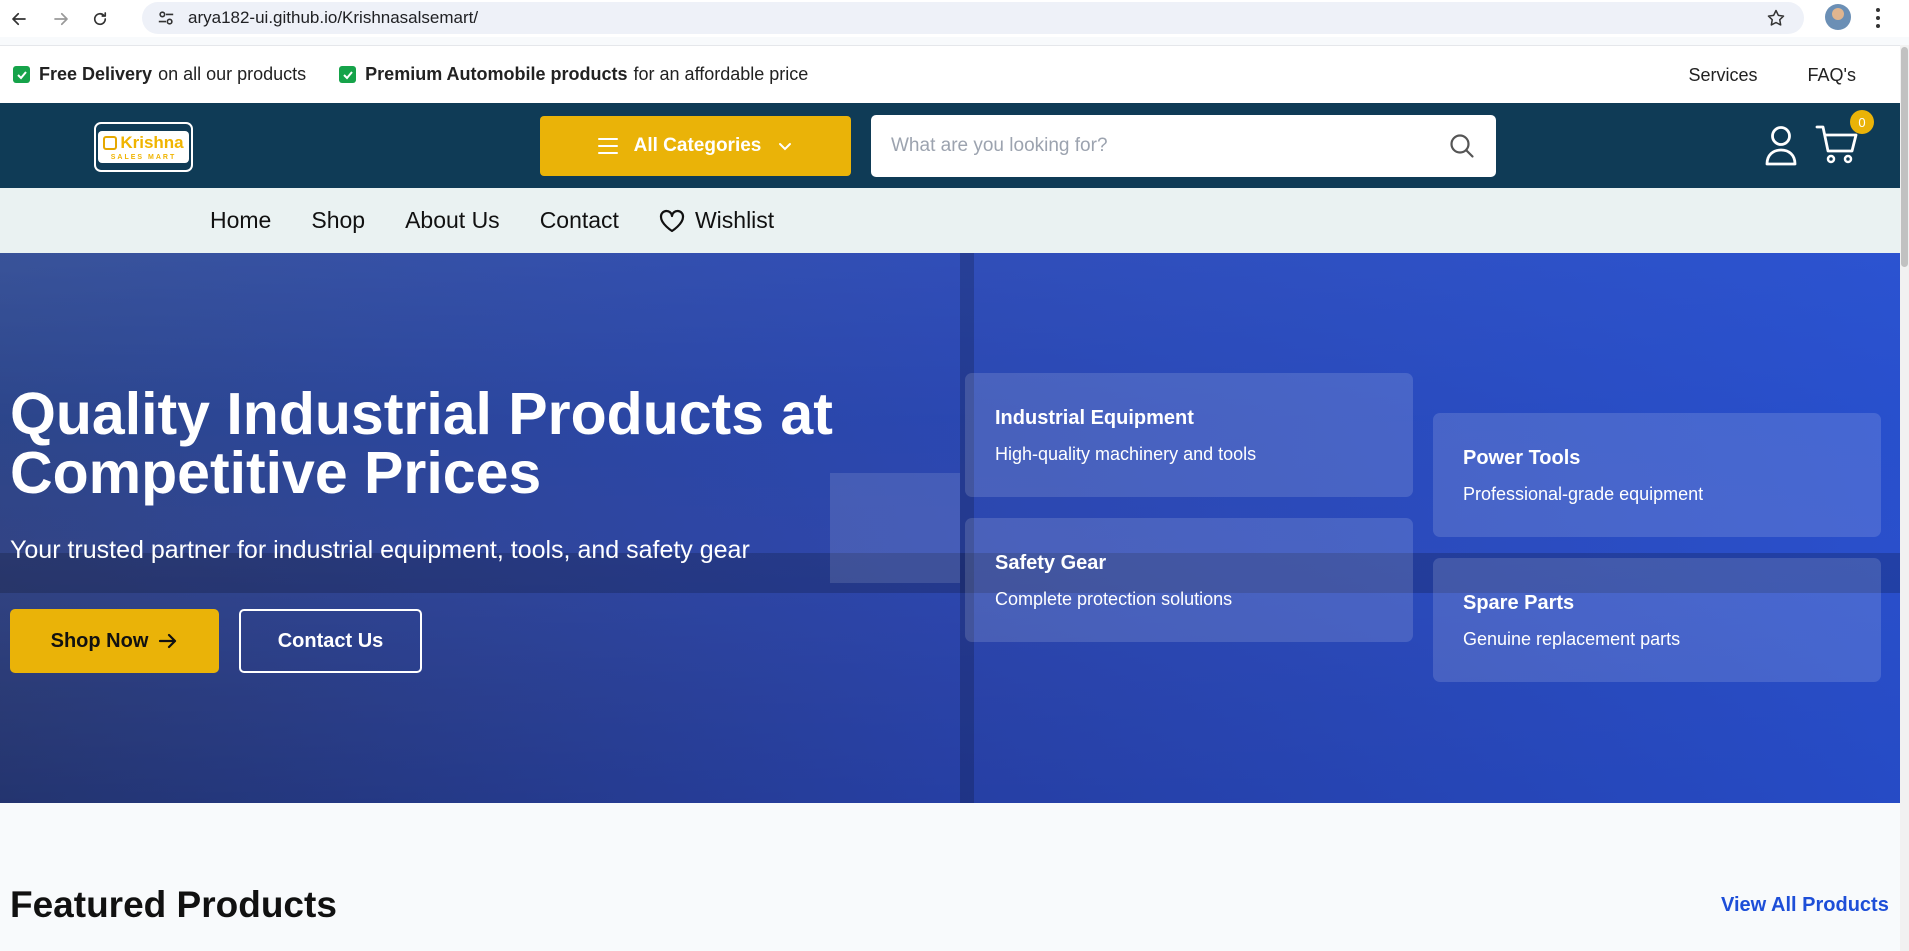 The width and height of the screenshot is (1909, 951). Describe the element at coordinates (99, 640) in the screenshot. I see `shop-now-label: Shop Now` at that location.